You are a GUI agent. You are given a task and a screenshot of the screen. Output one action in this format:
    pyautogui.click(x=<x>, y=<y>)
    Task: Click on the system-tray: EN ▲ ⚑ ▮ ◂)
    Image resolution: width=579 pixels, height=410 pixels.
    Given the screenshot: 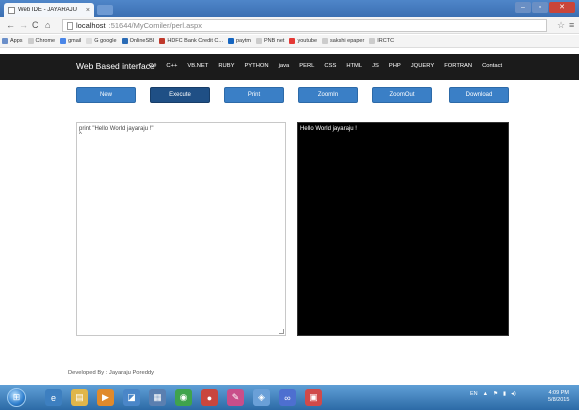 What is the action you would take?
    pyautogui.click(x=493, y=394)
    